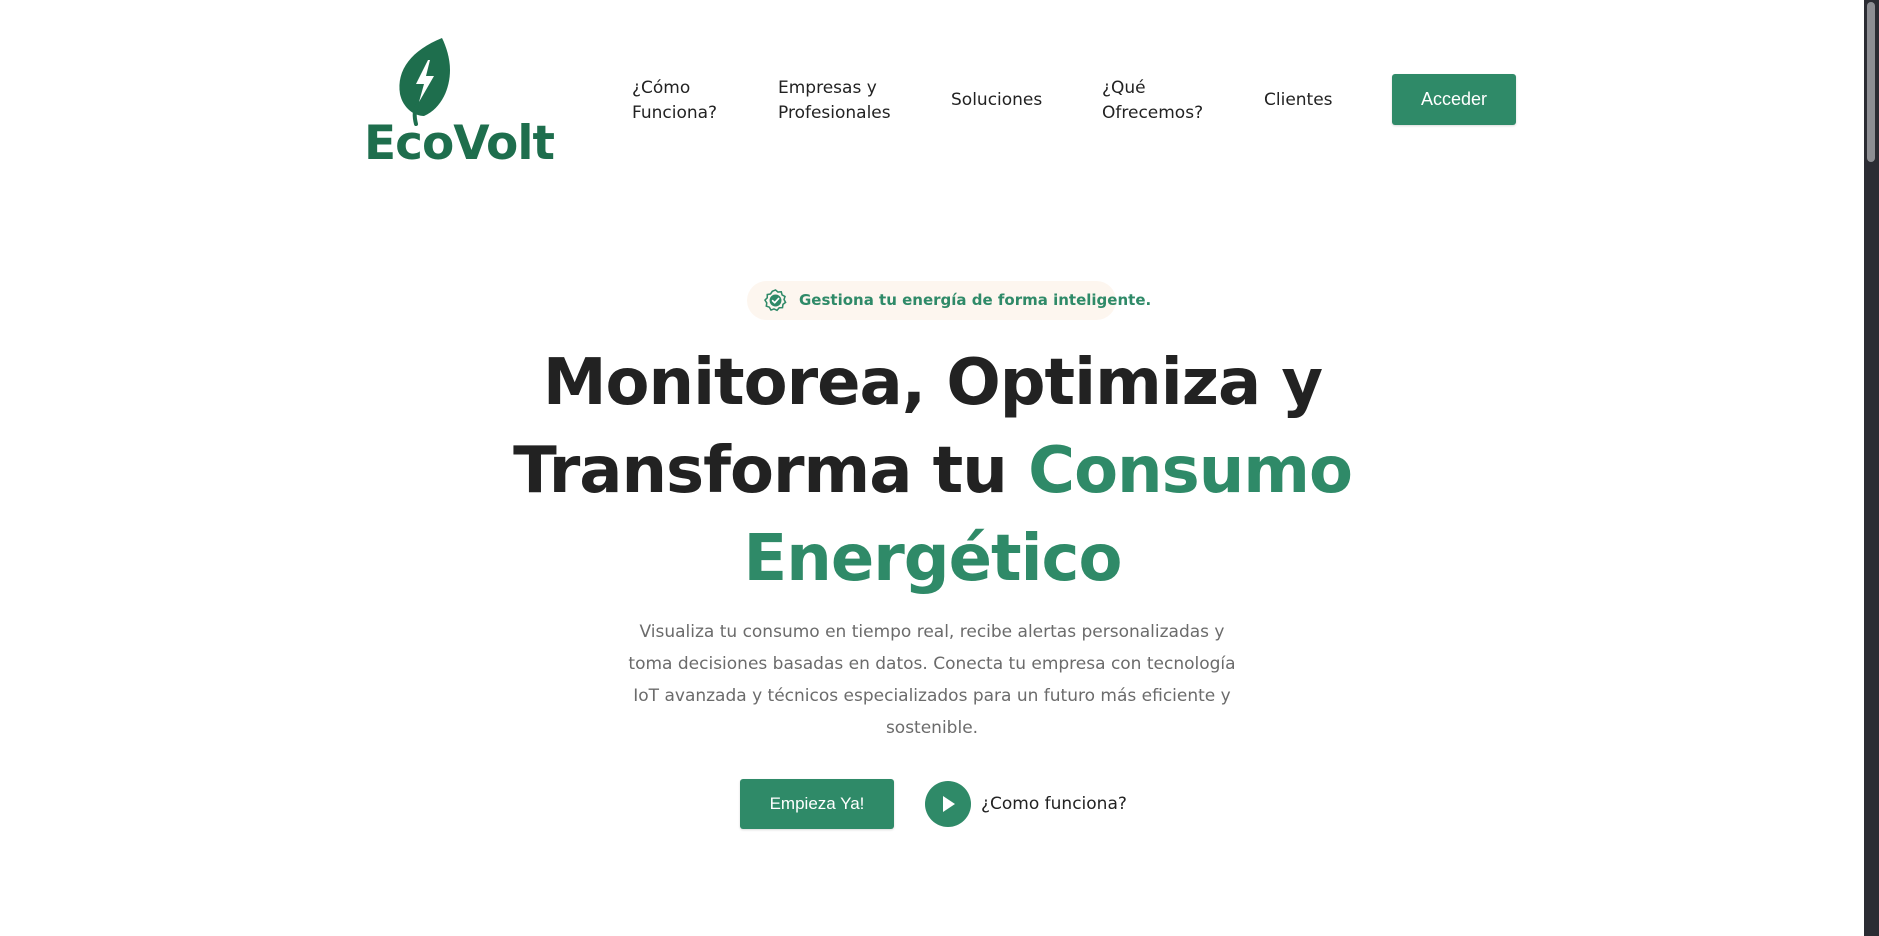 This screenshot has height=936, width=1879. I want to click on brand-name: EcoVolt, so click(459, 143).